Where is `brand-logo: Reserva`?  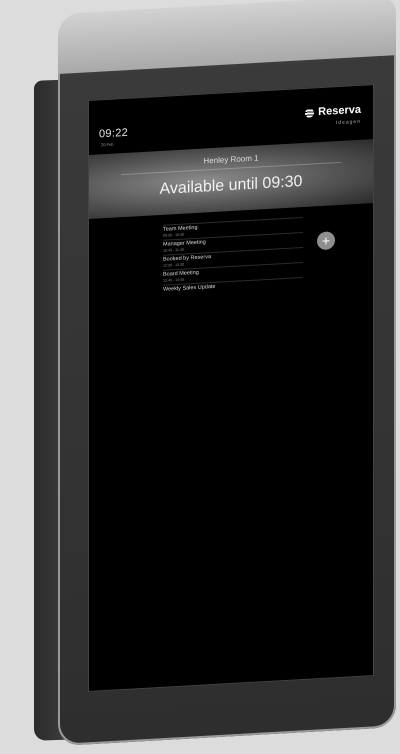
brand-logo: Reserva is located at coordinates (333, 111).